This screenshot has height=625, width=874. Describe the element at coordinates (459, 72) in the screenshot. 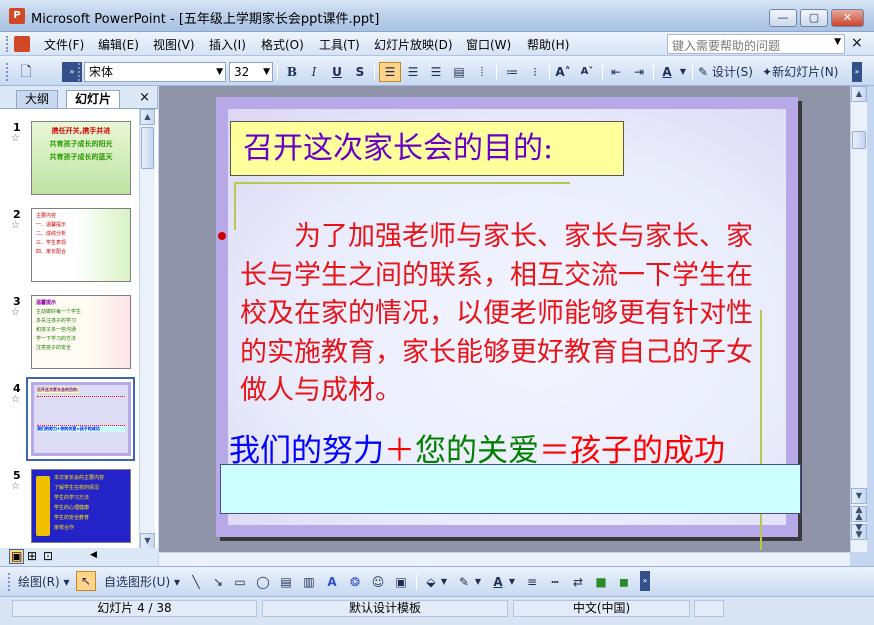

I see `distributed-icon: ▤` at that location.